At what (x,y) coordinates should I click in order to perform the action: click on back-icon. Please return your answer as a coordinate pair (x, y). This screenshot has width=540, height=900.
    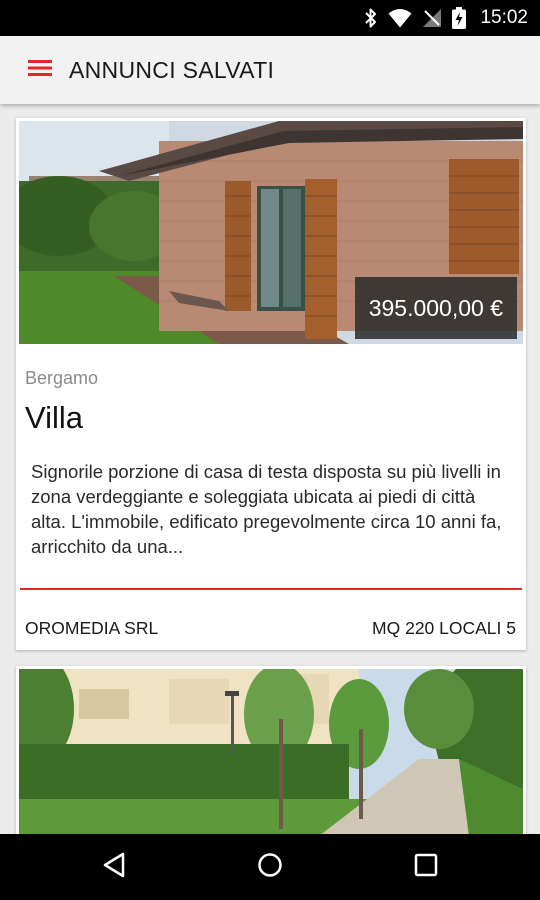
    Looking at the image, I should click on (114, 867).